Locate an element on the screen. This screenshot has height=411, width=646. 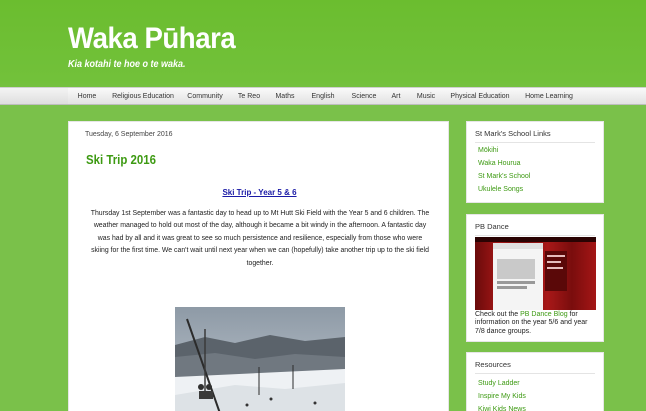
ski-field-photo is located at coordinates (260, 359).